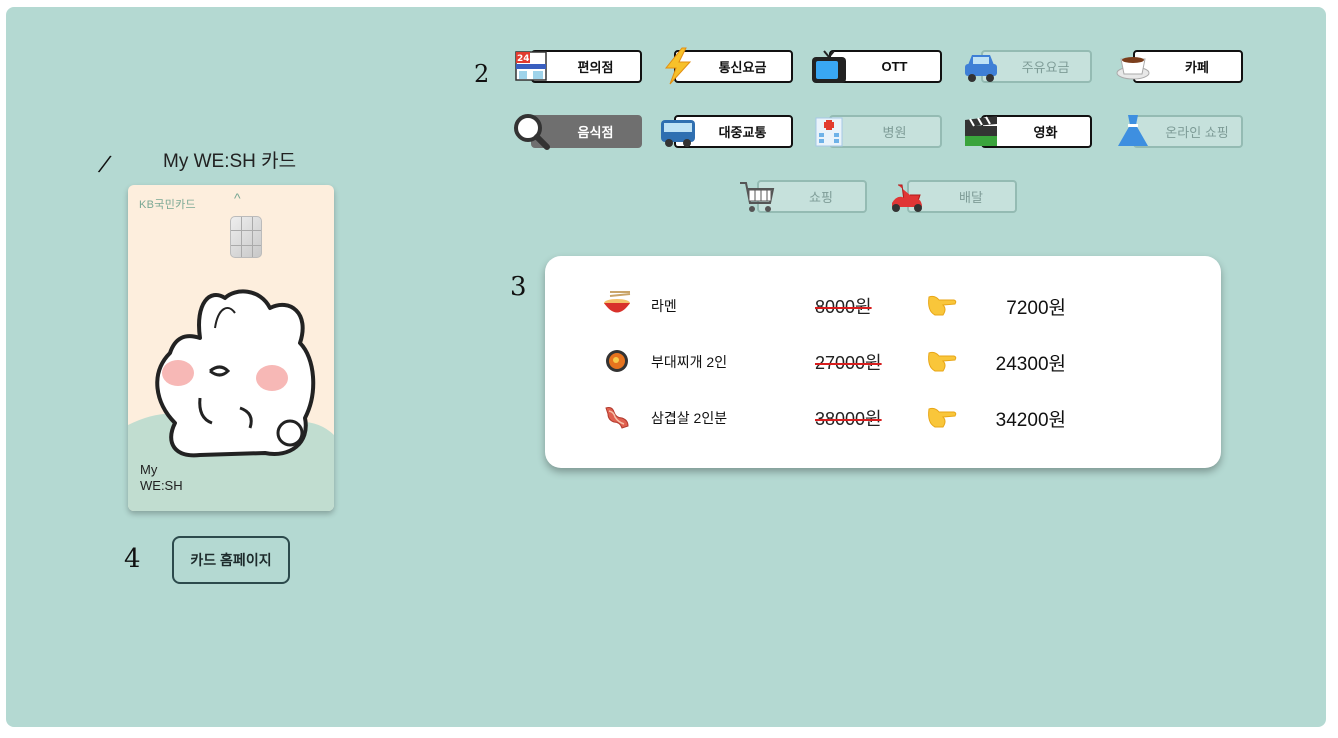  What do you see at coordinates (578, 132) in the screenshot?
I see `category-restaurant: 음식점` at bounding box center [578, 132].